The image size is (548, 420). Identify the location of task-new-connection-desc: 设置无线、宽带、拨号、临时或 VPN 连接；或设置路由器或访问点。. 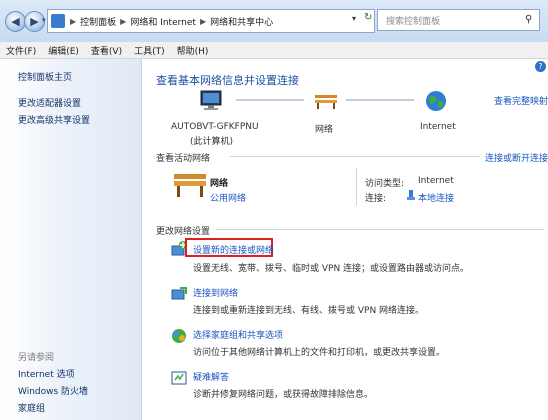
(331, 269).